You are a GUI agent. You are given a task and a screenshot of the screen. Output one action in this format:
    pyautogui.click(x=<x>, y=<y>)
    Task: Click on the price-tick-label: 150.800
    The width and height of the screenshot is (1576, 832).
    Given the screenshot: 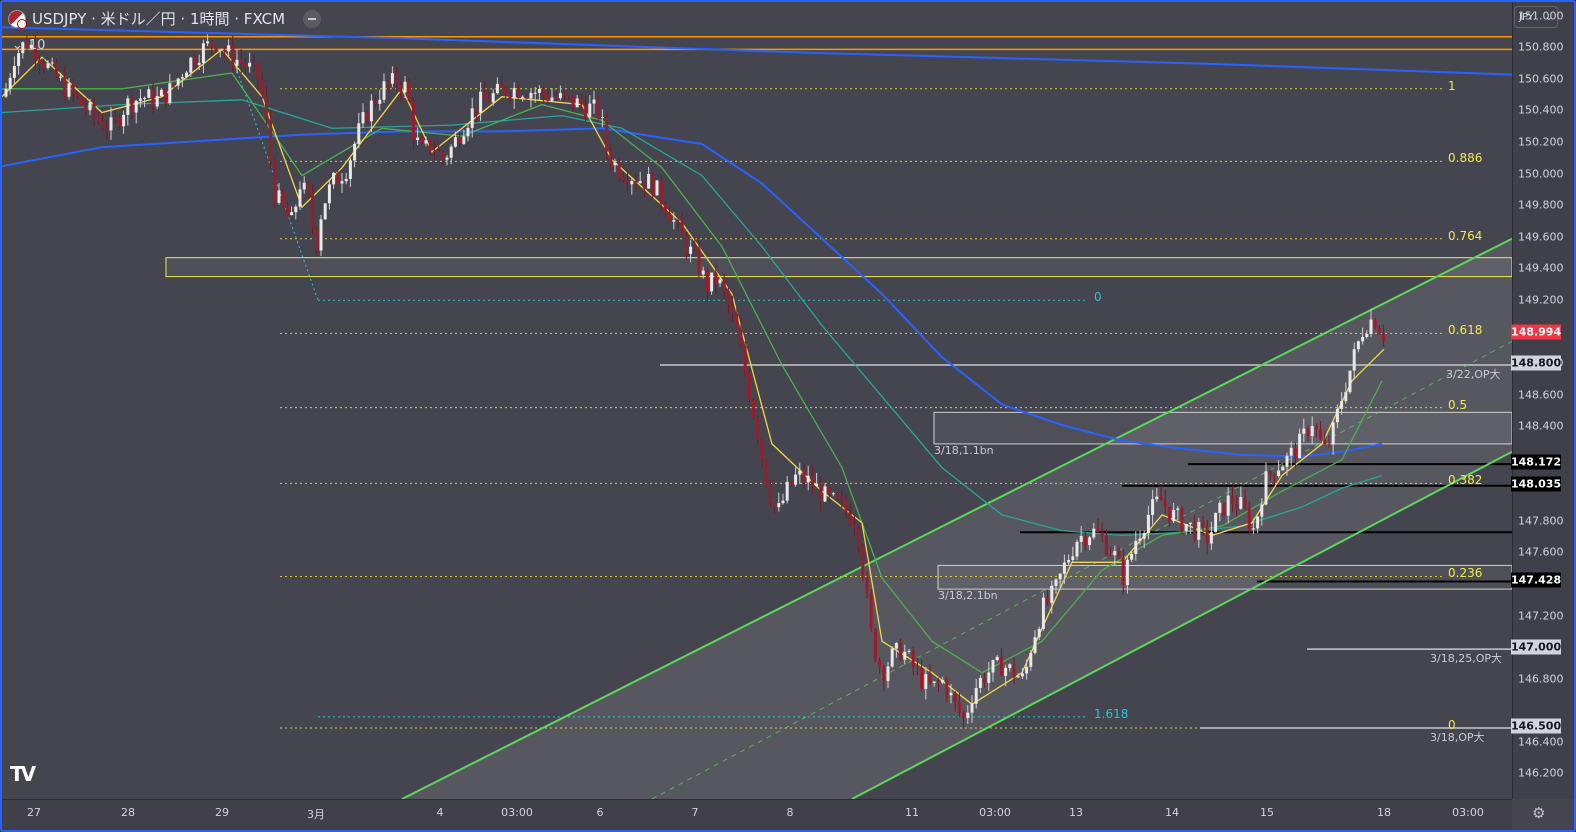 What is the action you would take?
    pyautogui.click(x=1541, y=47)
    